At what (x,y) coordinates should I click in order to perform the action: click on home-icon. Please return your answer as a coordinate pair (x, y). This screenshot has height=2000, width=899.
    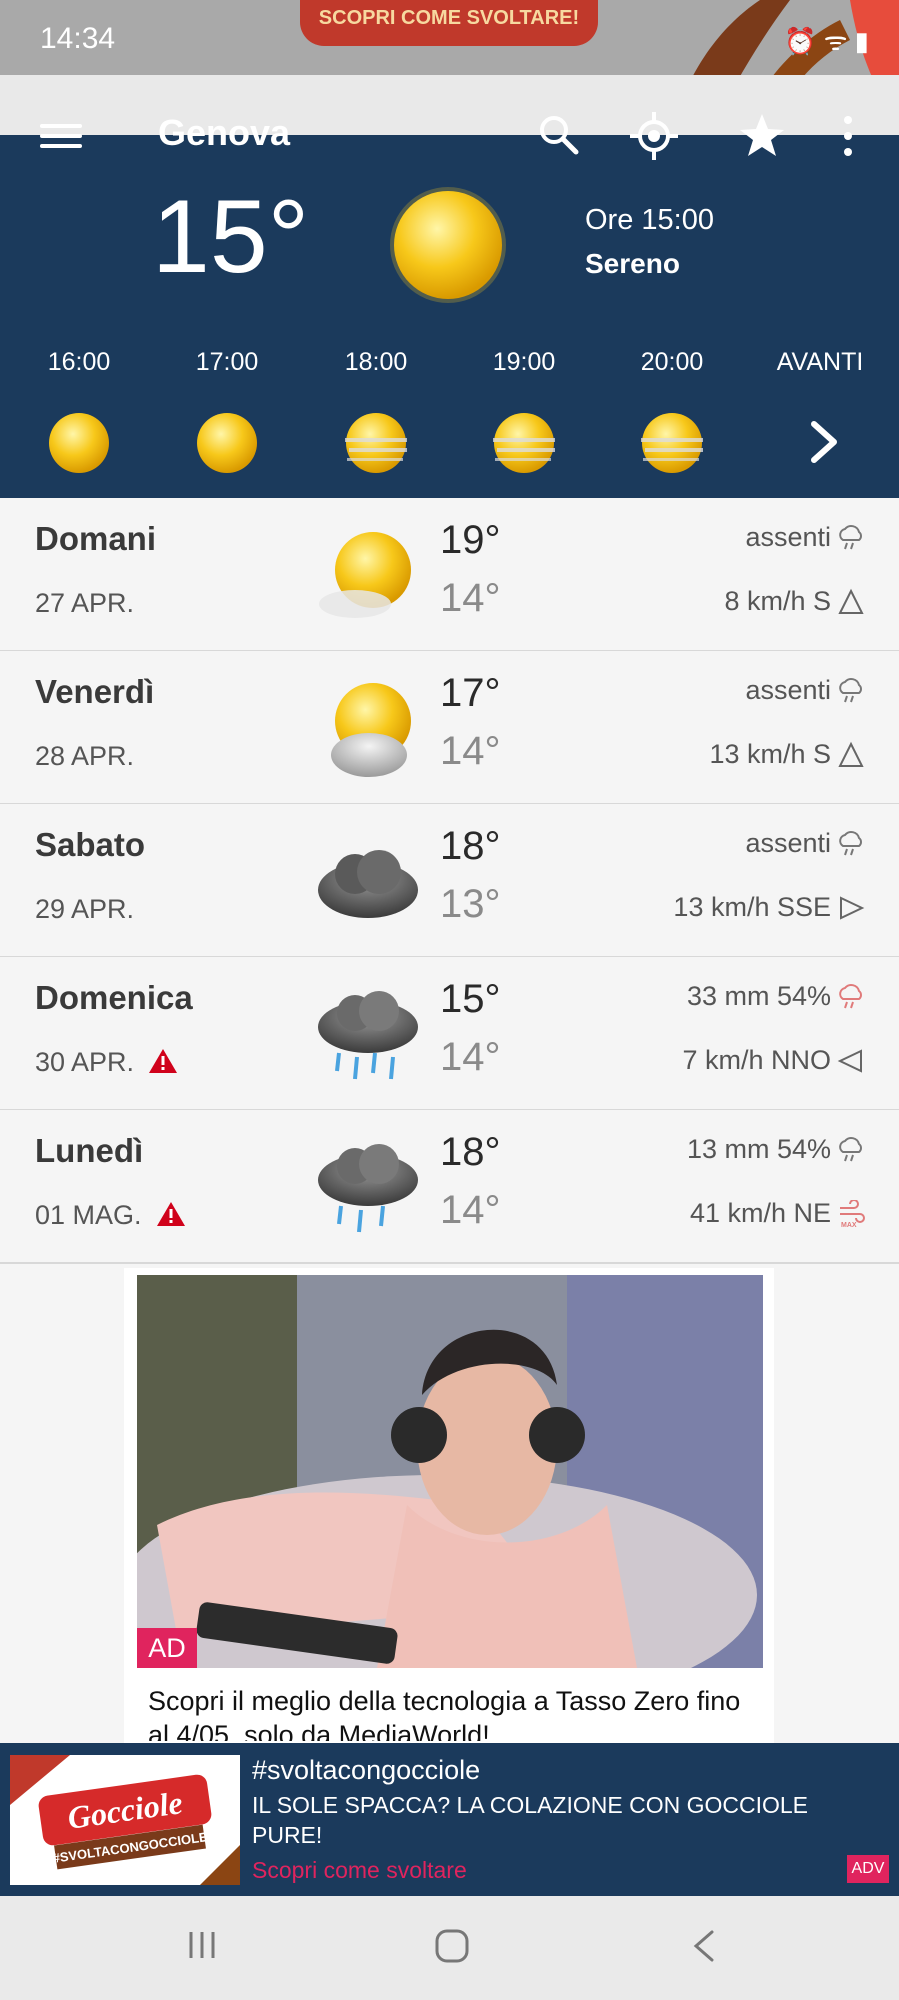
    Looking at the image, I should click on (452, 1946).